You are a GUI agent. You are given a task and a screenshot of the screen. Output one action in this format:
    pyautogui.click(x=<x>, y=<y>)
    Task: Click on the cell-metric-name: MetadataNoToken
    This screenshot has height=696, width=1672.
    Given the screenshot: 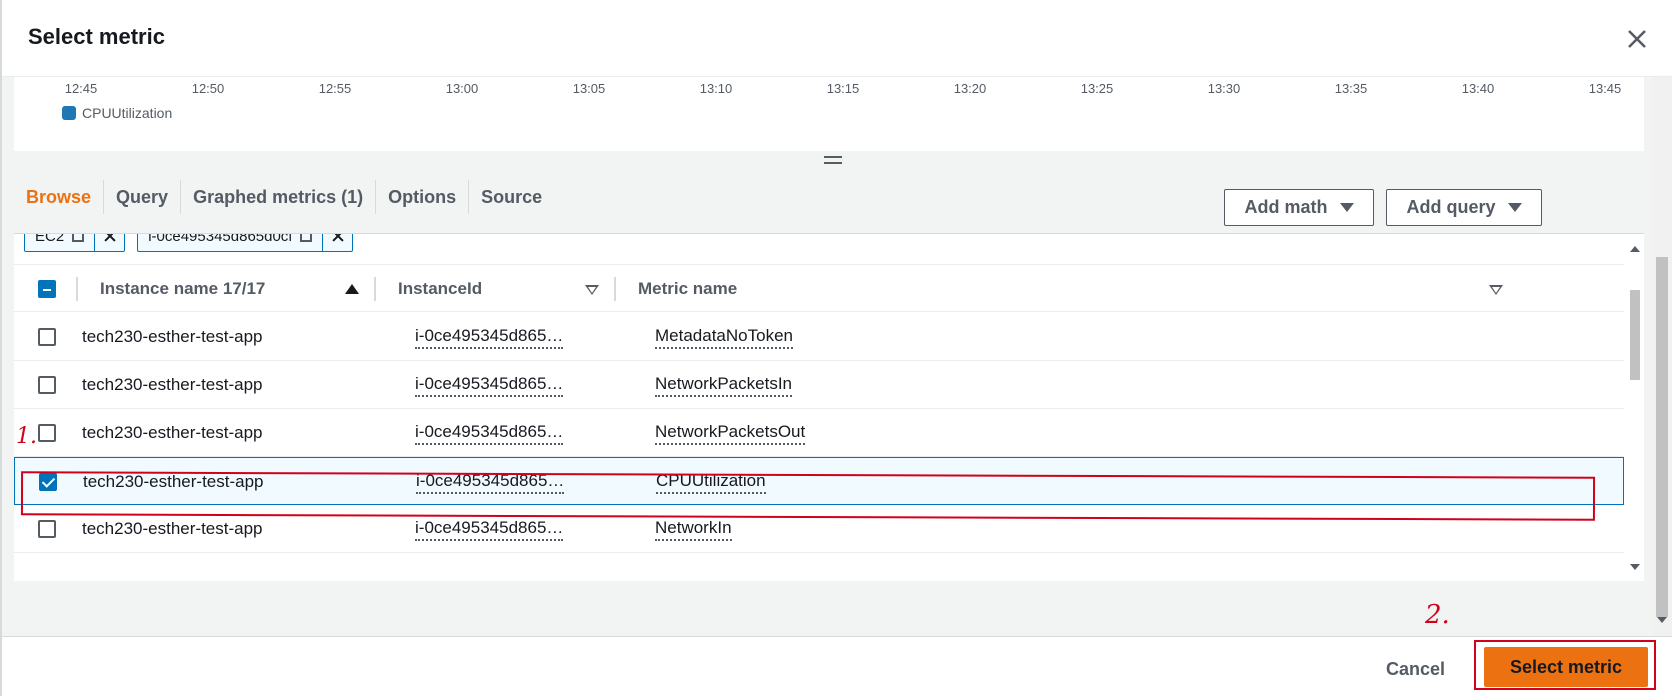 What is the action you would take?
    pyautogui.click(x=724, y=337)
    